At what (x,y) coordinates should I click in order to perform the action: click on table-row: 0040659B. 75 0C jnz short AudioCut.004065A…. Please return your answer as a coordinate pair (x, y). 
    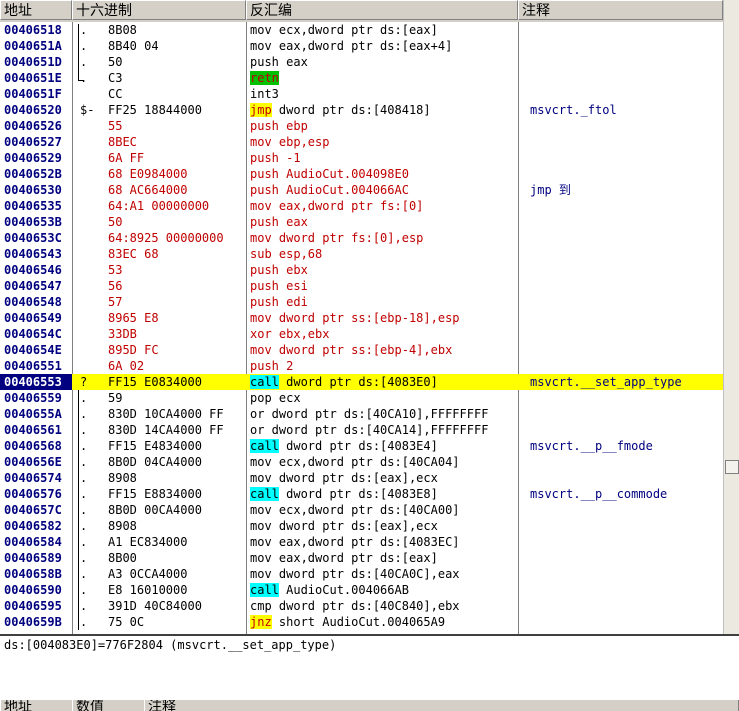
    Looking at the image, I should click on (361, 622).